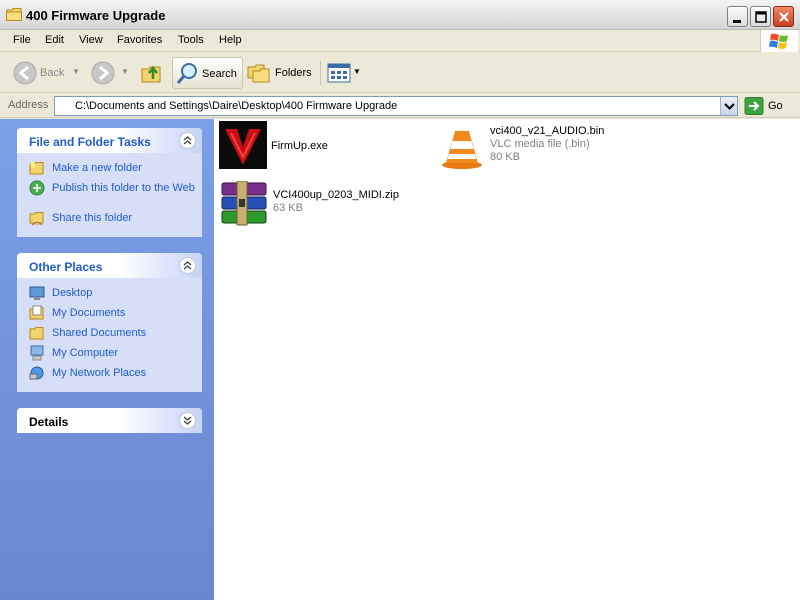 This screenshot has width=800, height=600. I want to click on windows-flag-icon, so click(778, 41).